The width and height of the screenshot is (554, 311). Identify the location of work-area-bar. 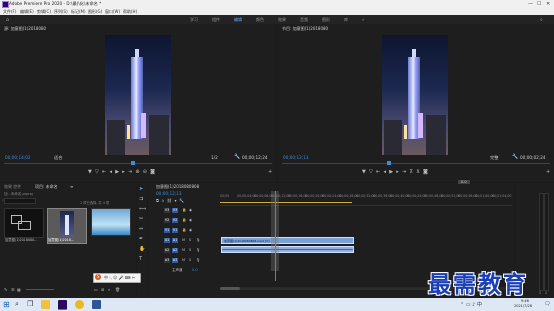
(286, 202).